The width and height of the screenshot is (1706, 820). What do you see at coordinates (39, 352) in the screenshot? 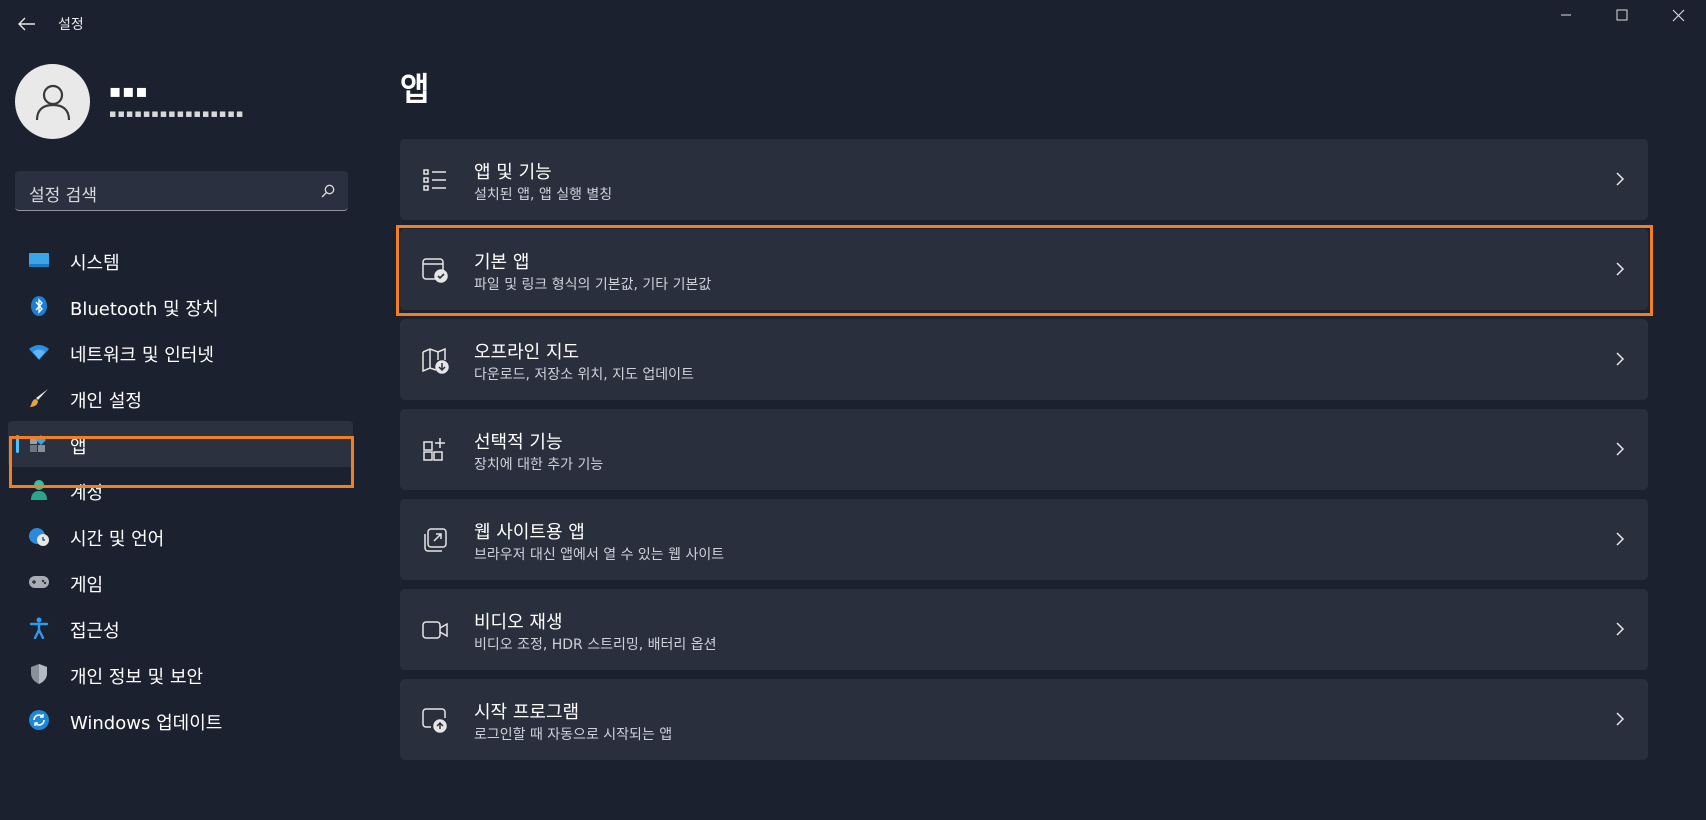
I see `wifi-icon` at bounding box center [39, 352].